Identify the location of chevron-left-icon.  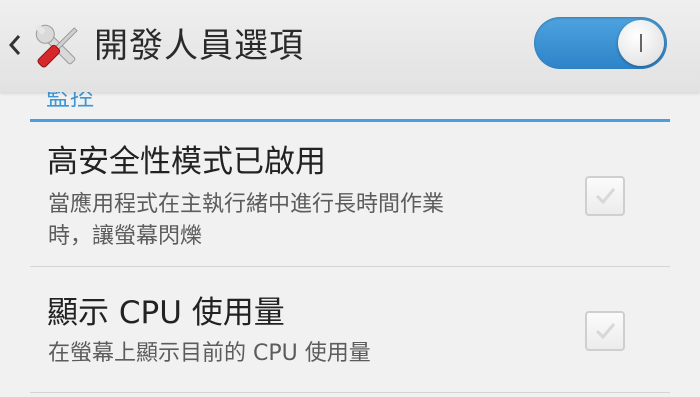
(15, 45).